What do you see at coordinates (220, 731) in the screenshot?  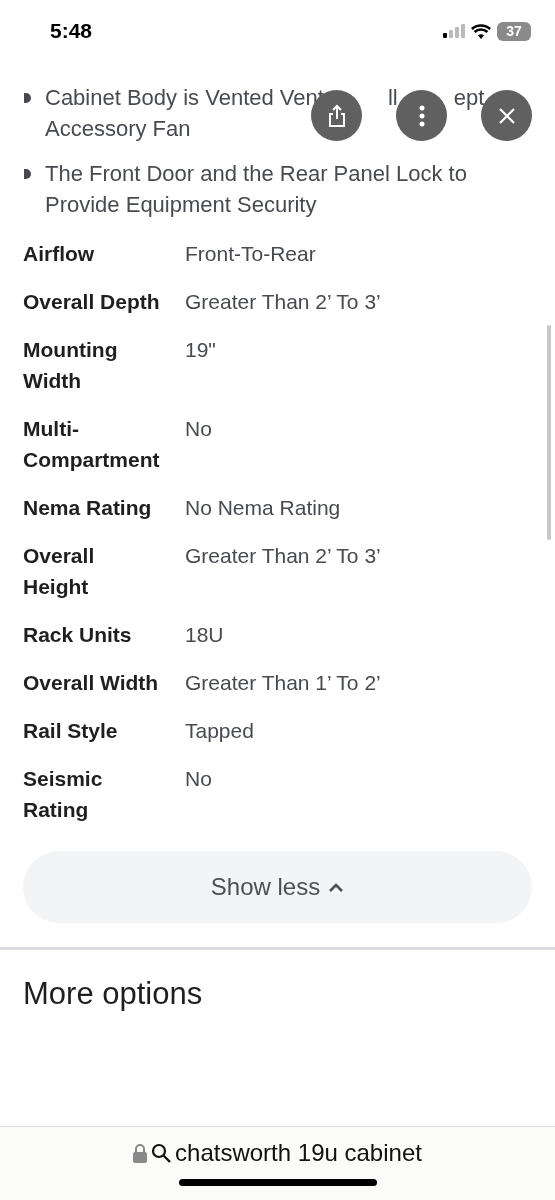 I see `spec-value: Tapped` at bounding box center [220, 731].